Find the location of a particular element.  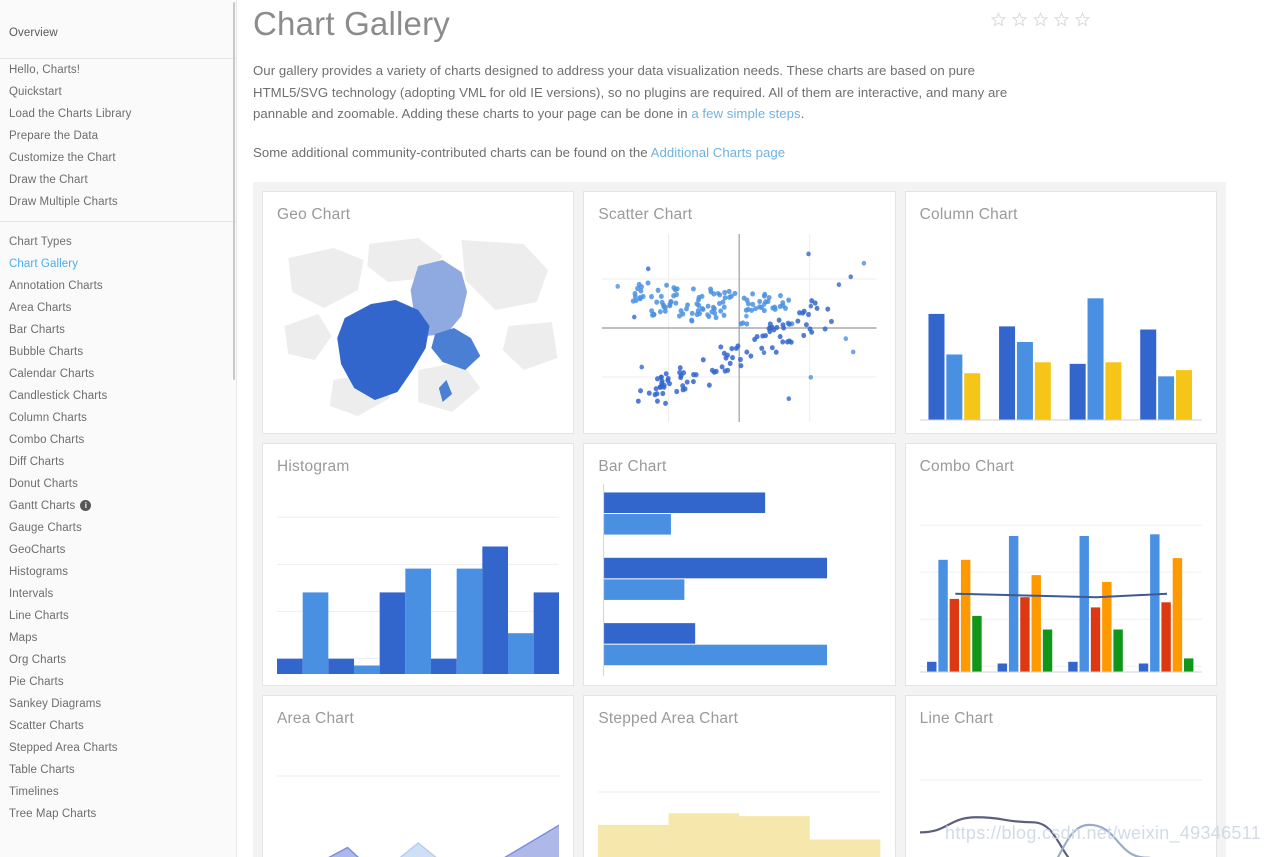

sidebar-item-pie-charts: Pie Charts is located at coordinates (122, 682).